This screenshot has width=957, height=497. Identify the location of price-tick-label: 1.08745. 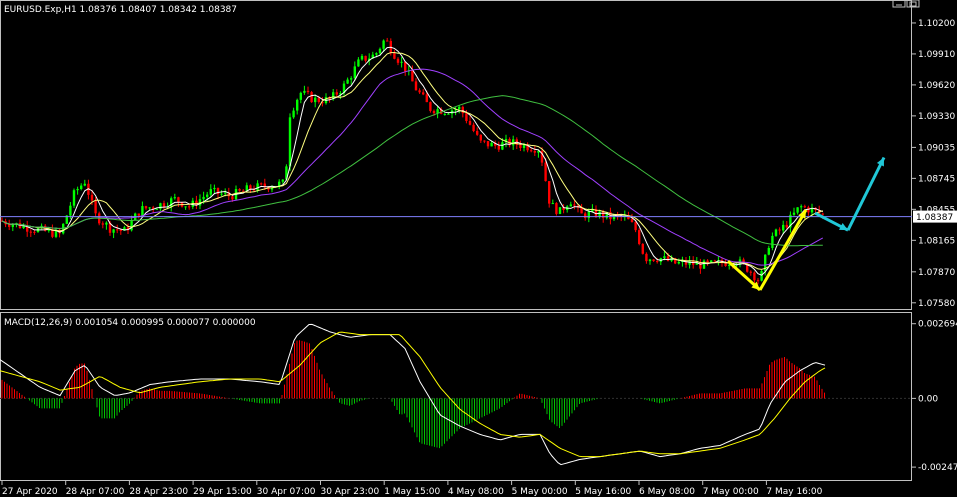
(936, 179).